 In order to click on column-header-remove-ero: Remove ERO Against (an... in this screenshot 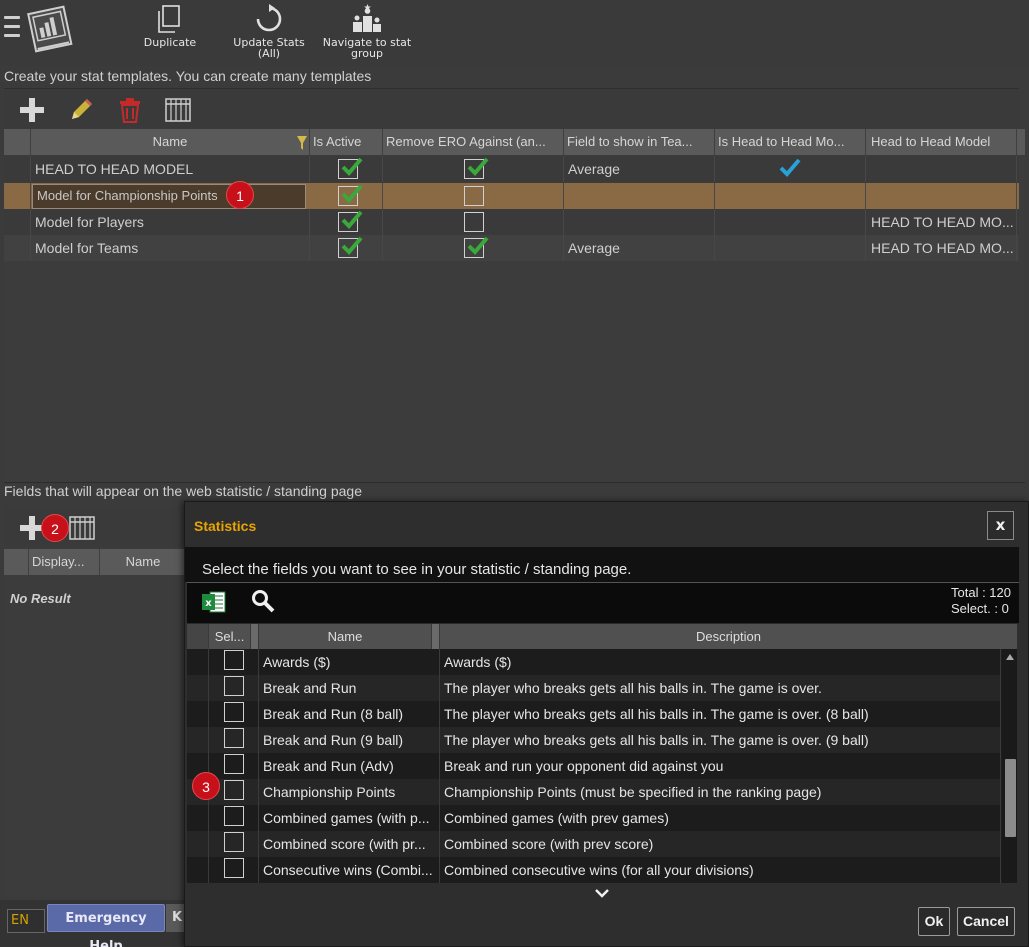, I will do `click(473, 142)`.